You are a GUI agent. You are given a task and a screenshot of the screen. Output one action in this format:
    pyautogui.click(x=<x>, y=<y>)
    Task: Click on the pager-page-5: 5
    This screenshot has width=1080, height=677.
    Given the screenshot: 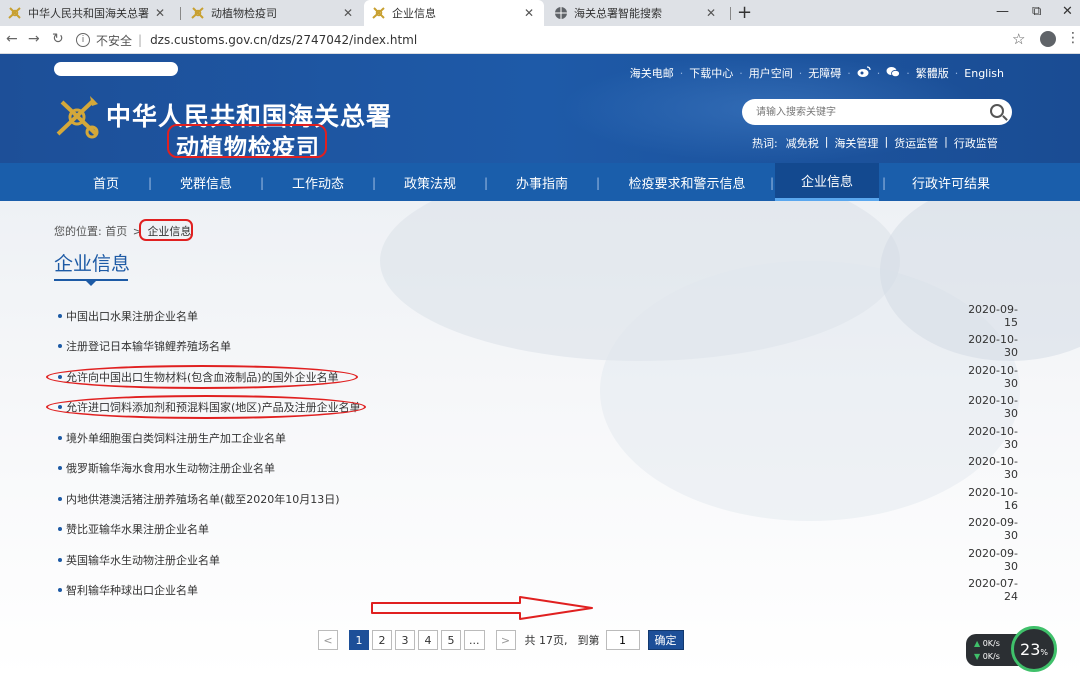 What is the action you would take?
    pyautogui.click(x=451, y=640)
    